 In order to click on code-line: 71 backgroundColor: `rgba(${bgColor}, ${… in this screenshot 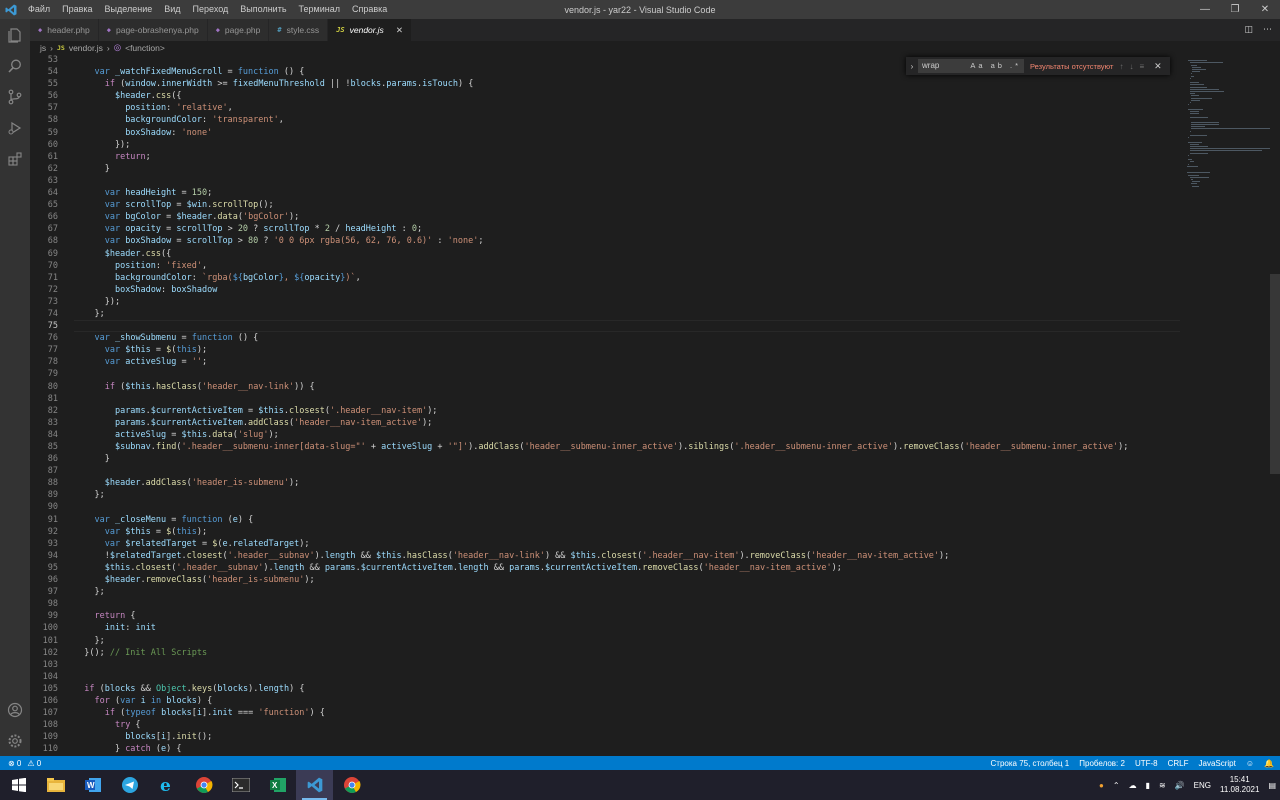, I will do `click(605, 278)`.